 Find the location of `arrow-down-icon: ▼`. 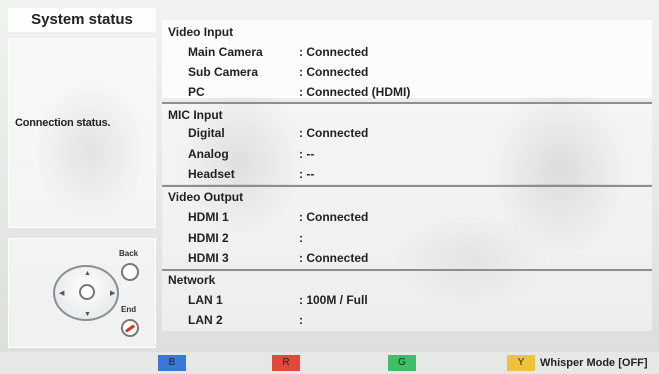

arrow-down-icon: ▼ is located at coordinates (87, 314).